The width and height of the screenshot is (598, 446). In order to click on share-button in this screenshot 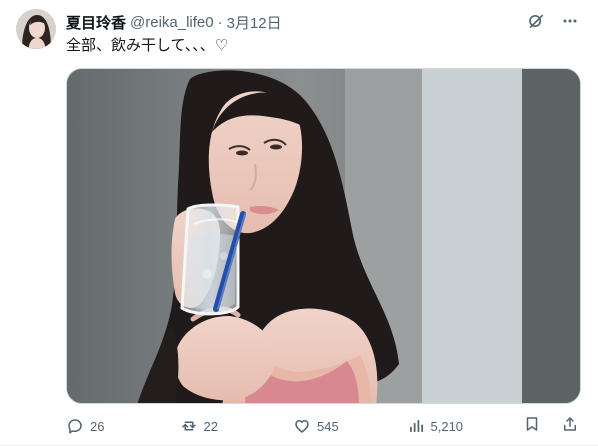, I will do `click(570, 426)`.